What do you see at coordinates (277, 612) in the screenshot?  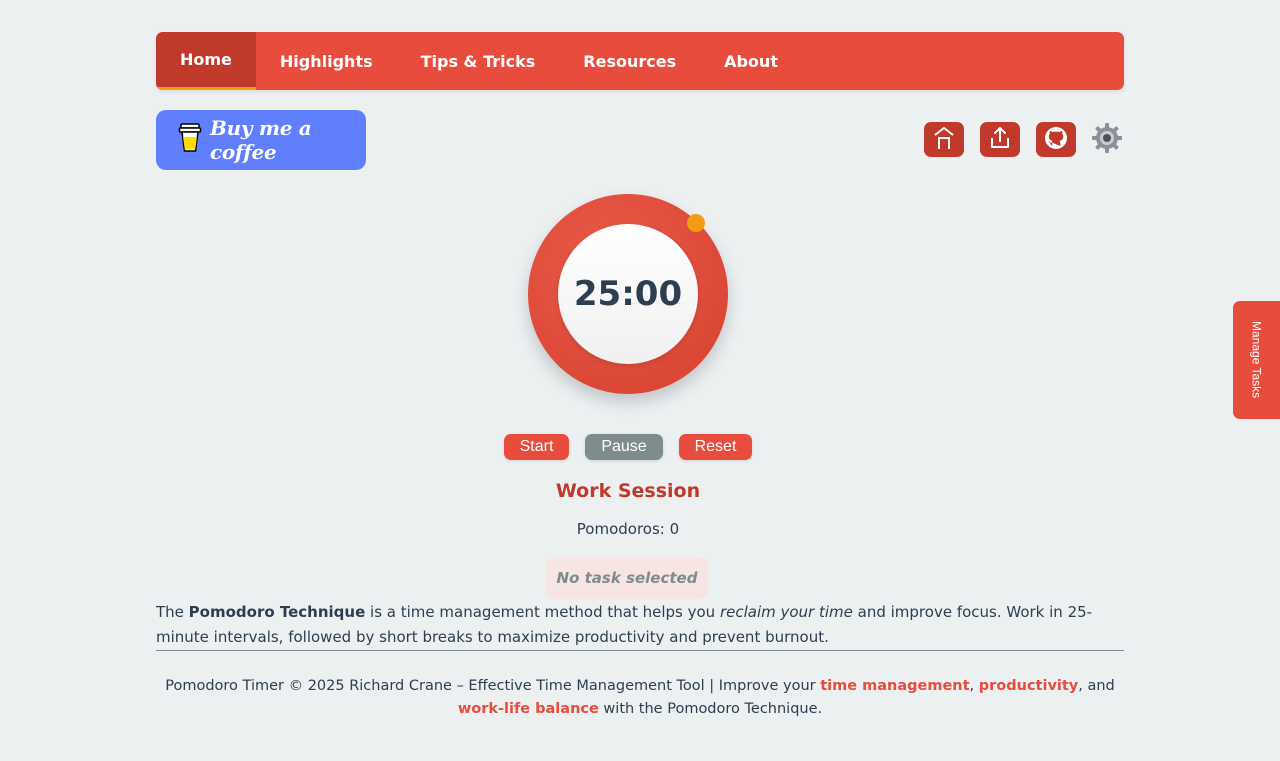 I see `desc-bold: Pomodoro Technique` at bounding box center [277, 612].